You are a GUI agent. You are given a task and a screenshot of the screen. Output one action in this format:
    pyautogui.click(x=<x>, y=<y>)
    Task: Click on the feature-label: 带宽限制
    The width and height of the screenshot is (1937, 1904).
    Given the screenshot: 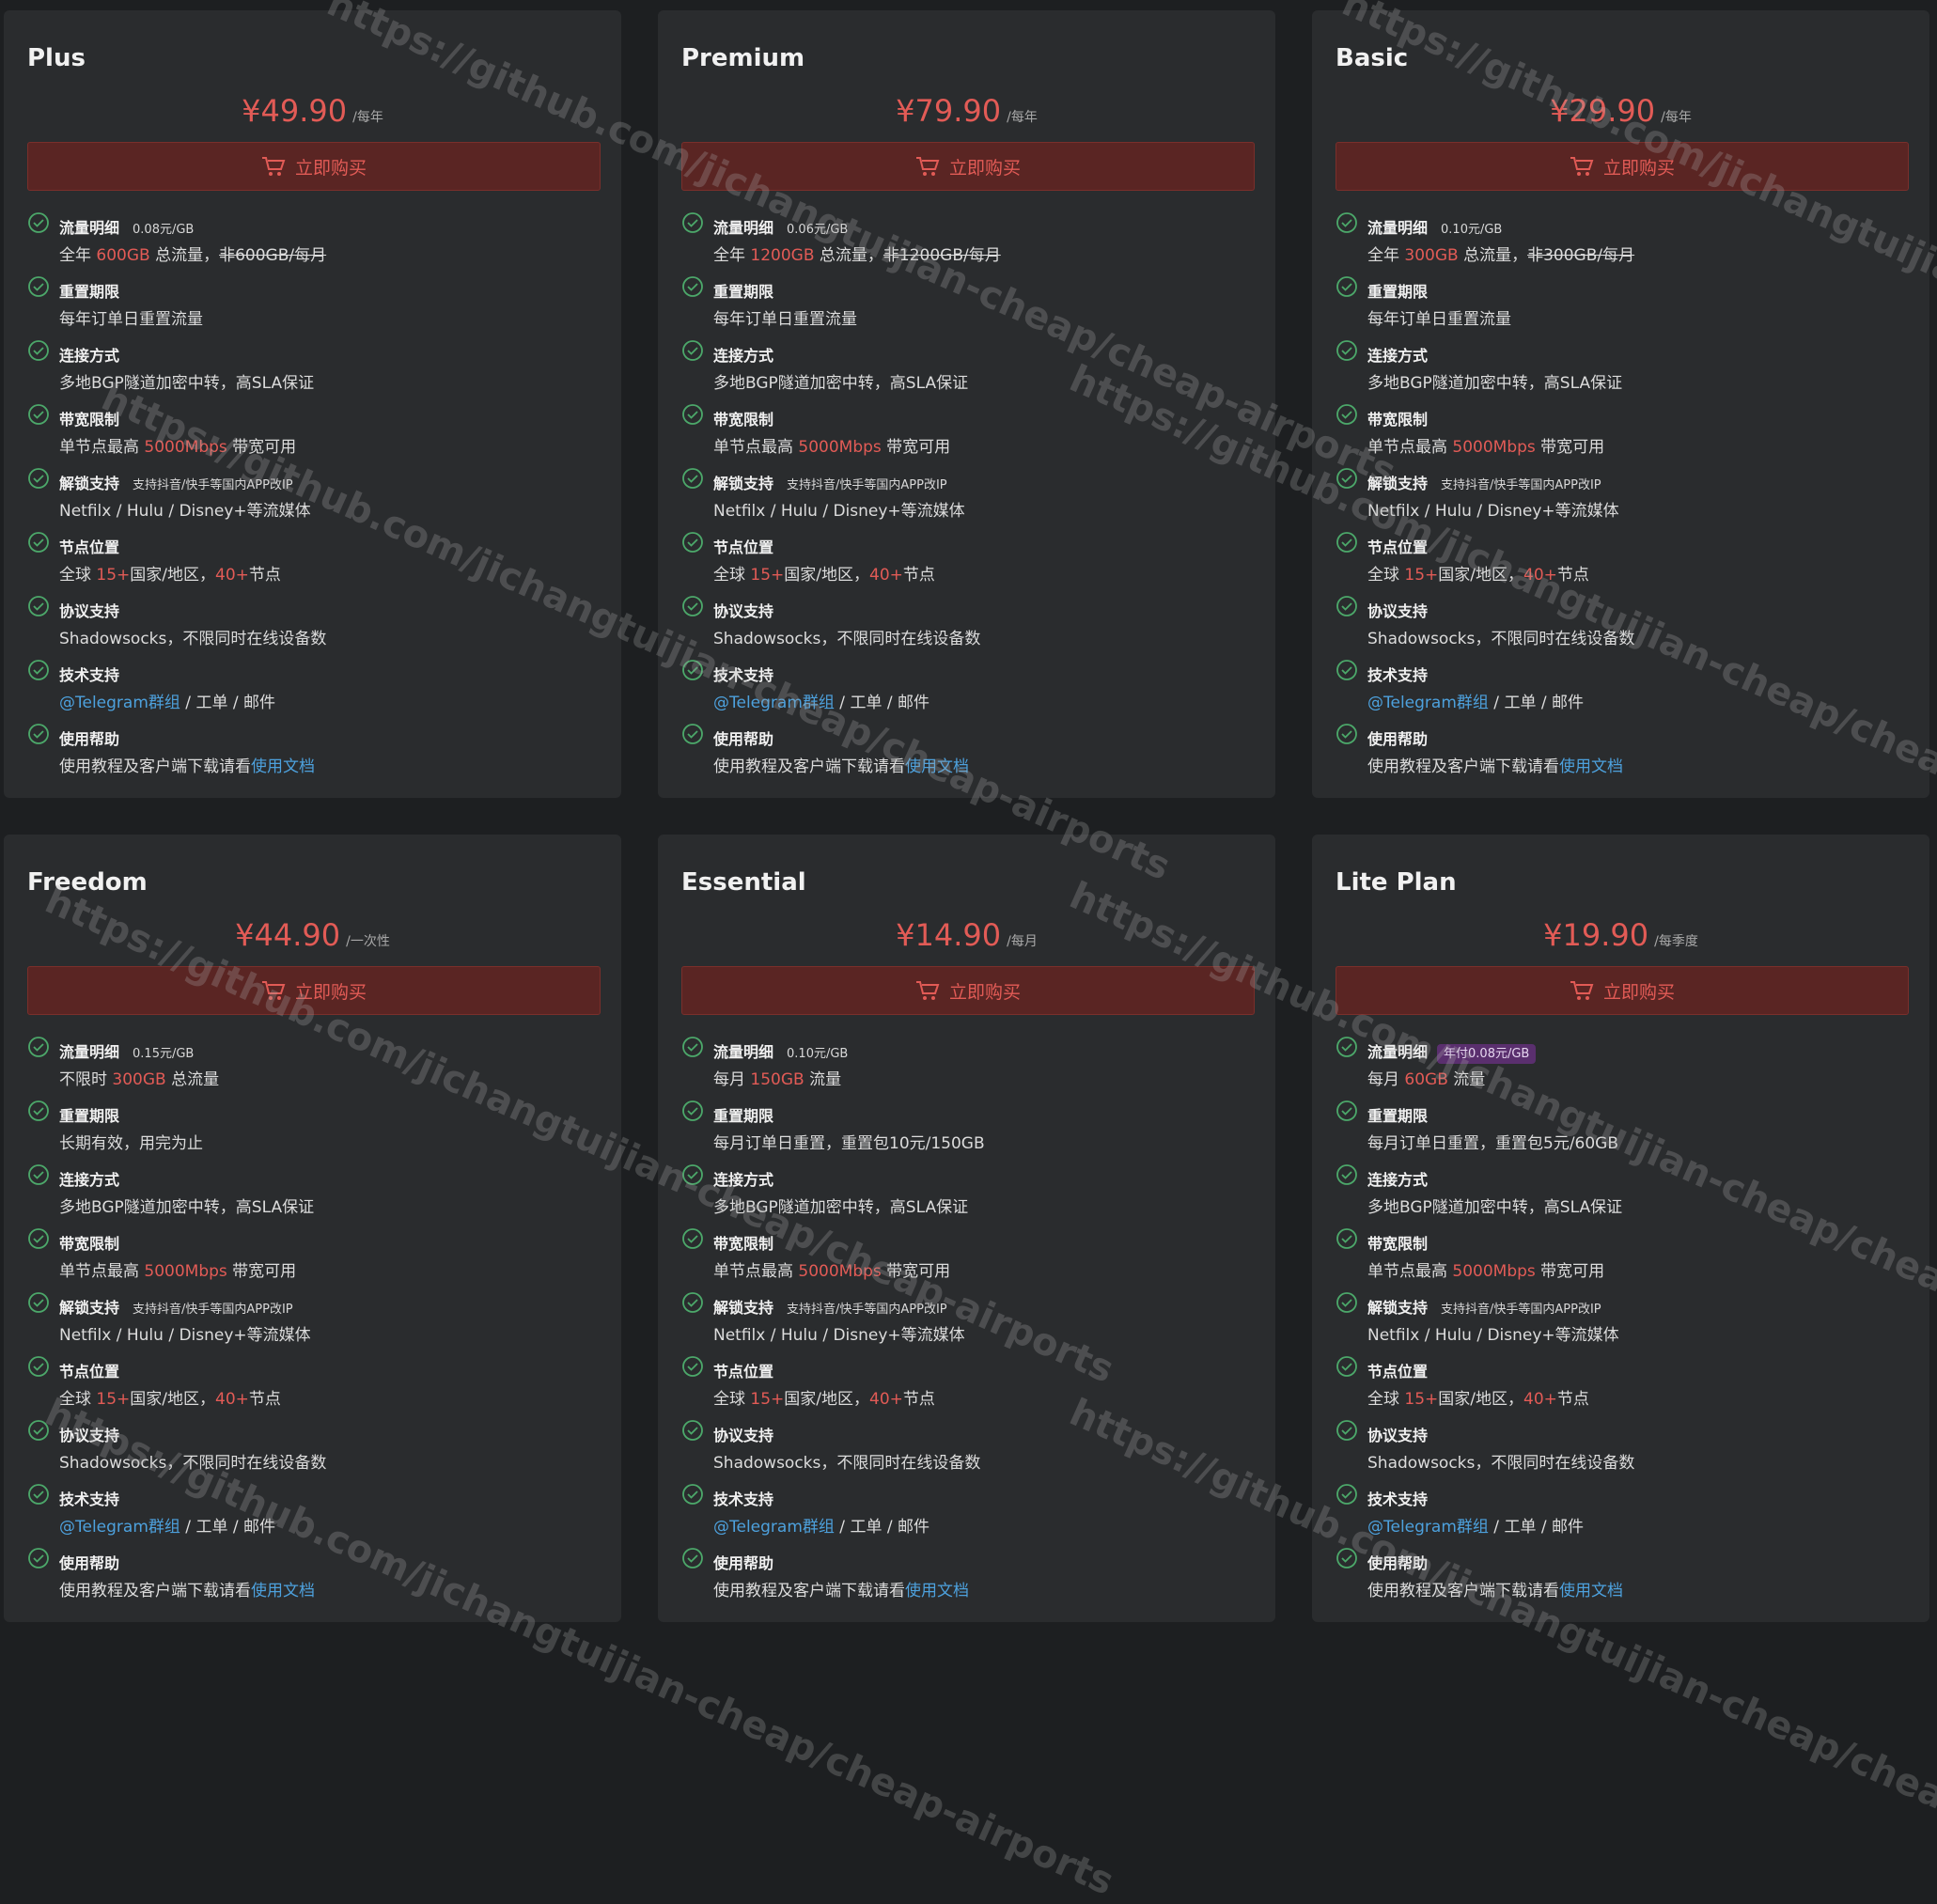 What is the action you would take?
    pyautogui.click(x=1398, y=1244)
    